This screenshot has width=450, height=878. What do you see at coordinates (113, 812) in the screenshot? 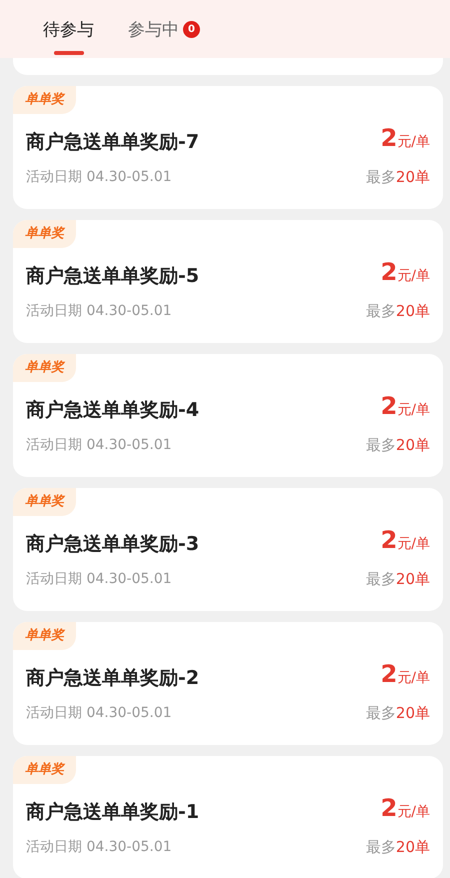
I see `activity-title: 商户急送单单奖励-1` at bounding box center [113, 812].